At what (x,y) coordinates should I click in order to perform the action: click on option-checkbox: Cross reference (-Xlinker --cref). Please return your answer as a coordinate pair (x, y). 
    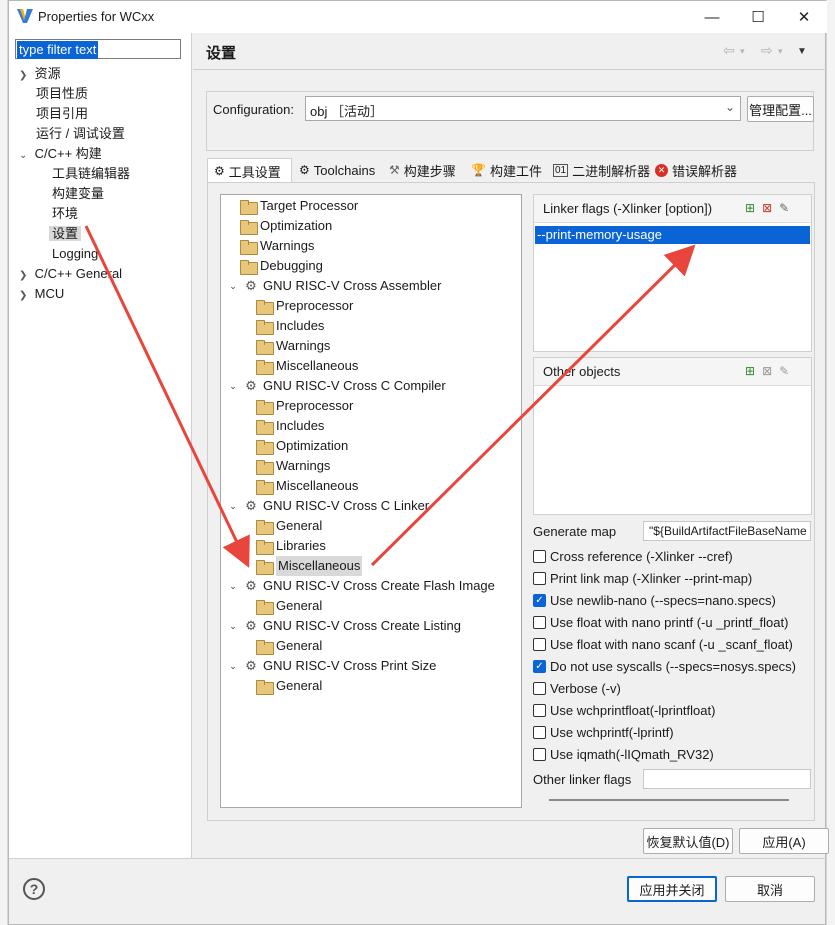
    Looking at the image, I should click on (633, 556).